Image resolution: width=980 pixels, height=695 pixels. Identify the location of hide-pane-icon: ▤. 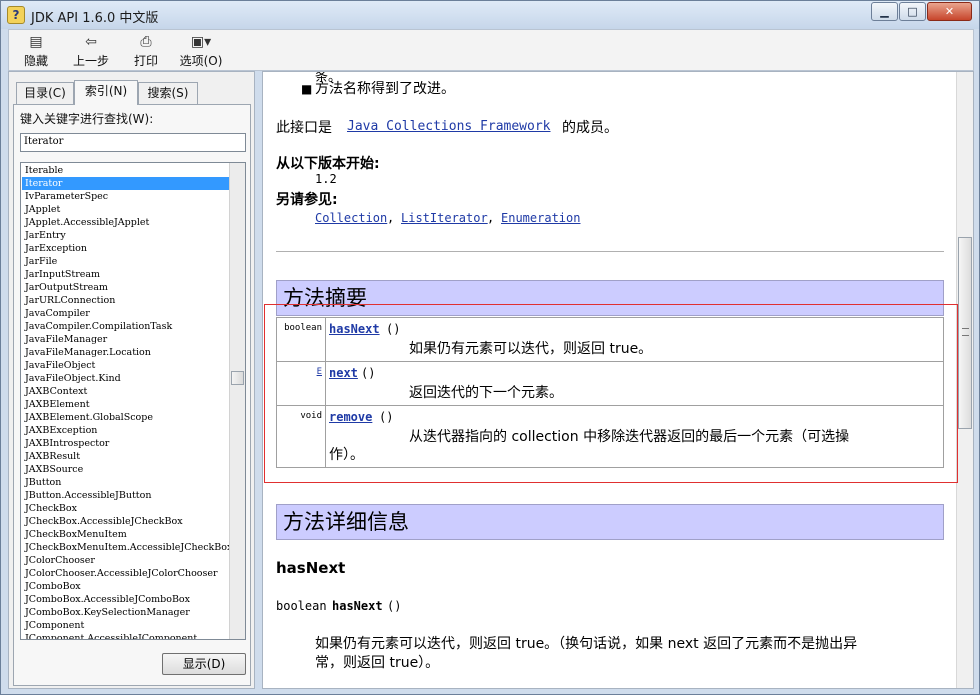
(36, 42).